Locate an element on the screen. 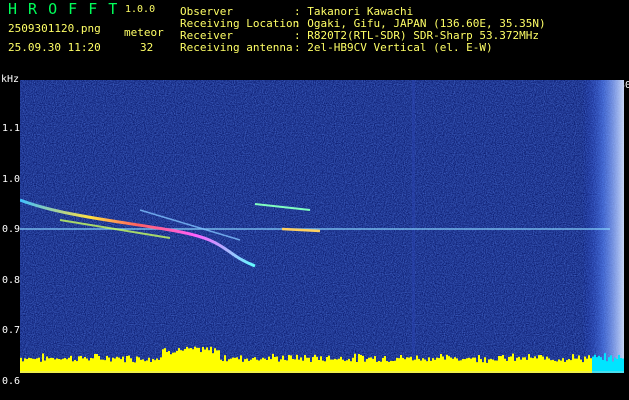  location-label: Receiving Location is located at coordinates (240, 23).